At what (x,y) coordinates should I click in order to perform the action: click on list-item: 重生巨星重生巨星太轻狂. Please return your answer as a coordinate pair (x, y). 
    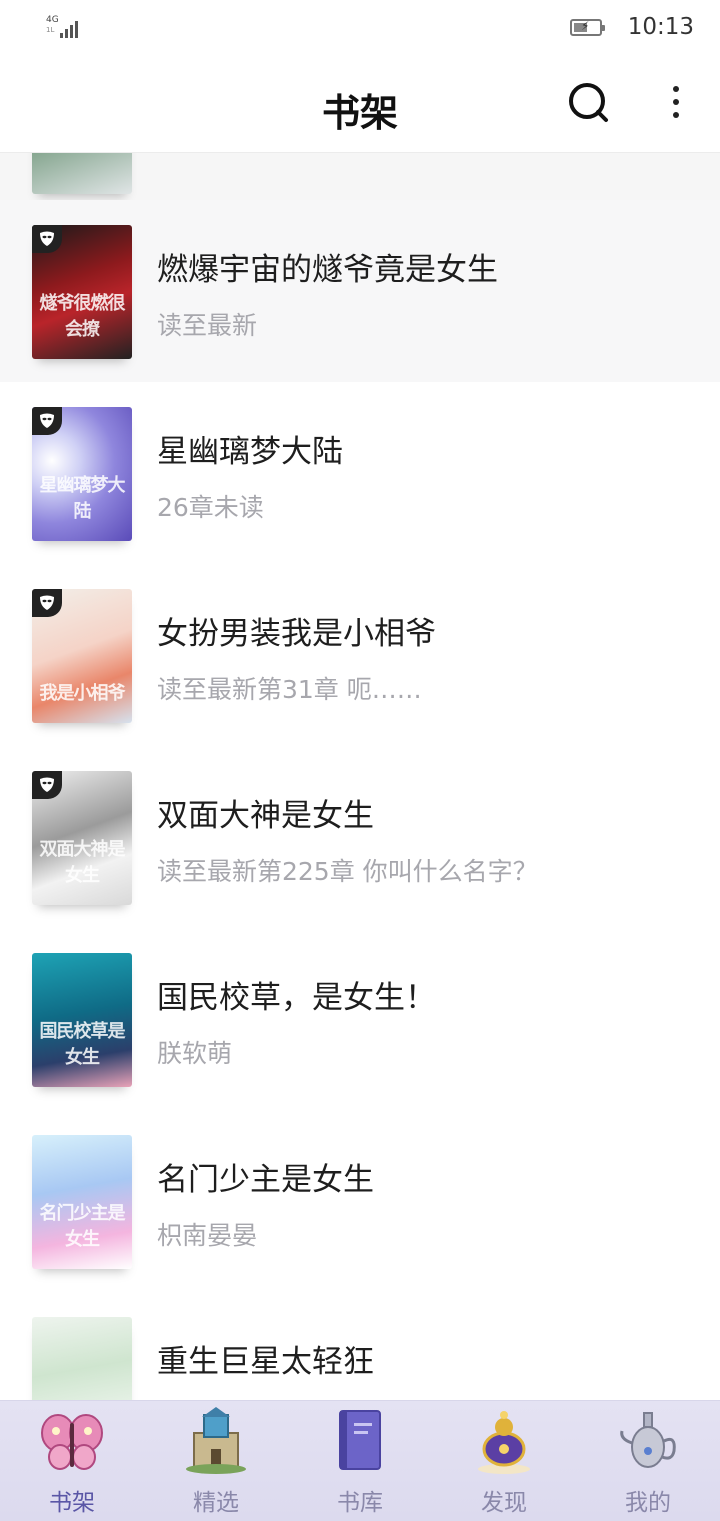
    Looking at the image, I should click on (360, 1346).